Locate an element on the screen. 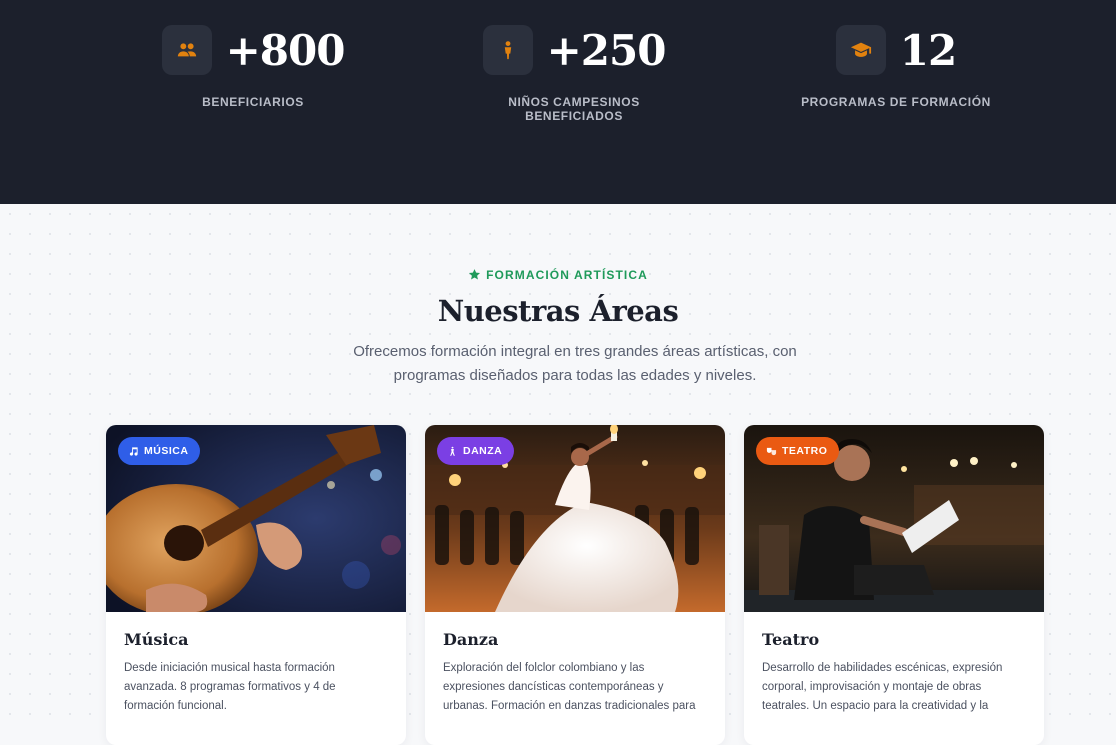 This screenshot has width=1116, height=745. badge-label: TEATRO is located at coordinates (805, 451).